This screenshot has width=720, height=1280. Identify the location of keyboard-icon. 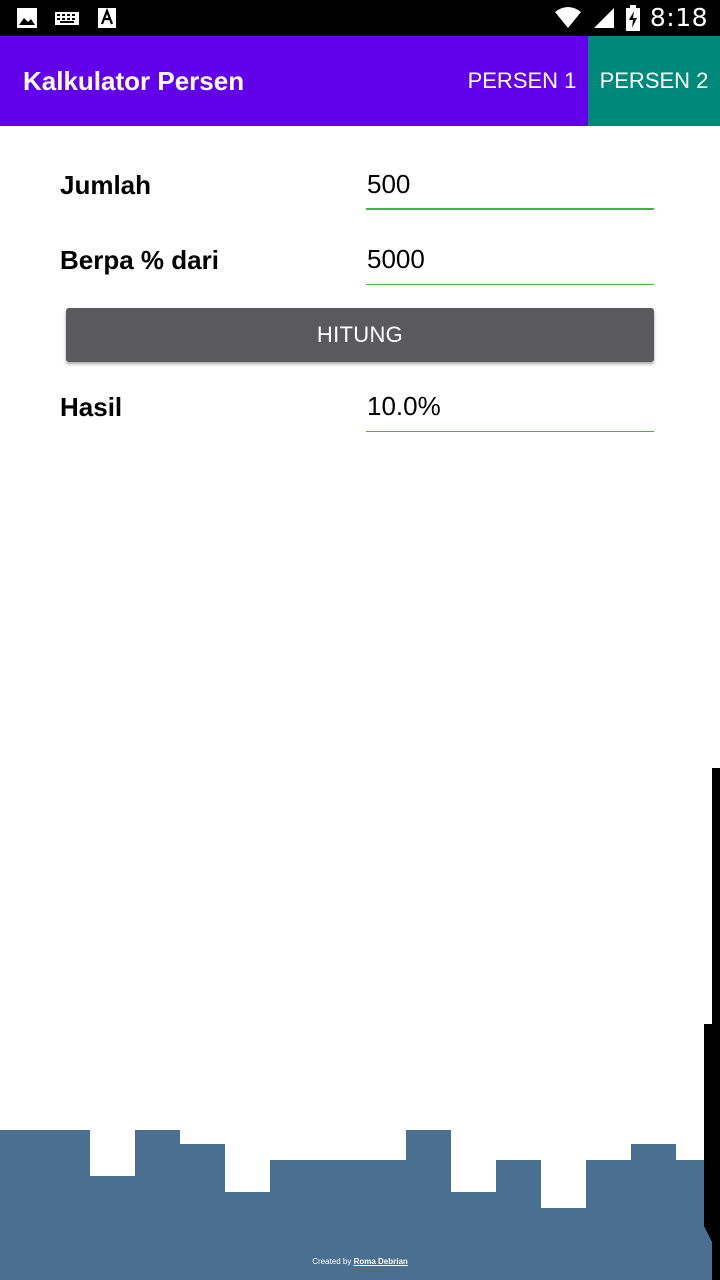
(67, 18).